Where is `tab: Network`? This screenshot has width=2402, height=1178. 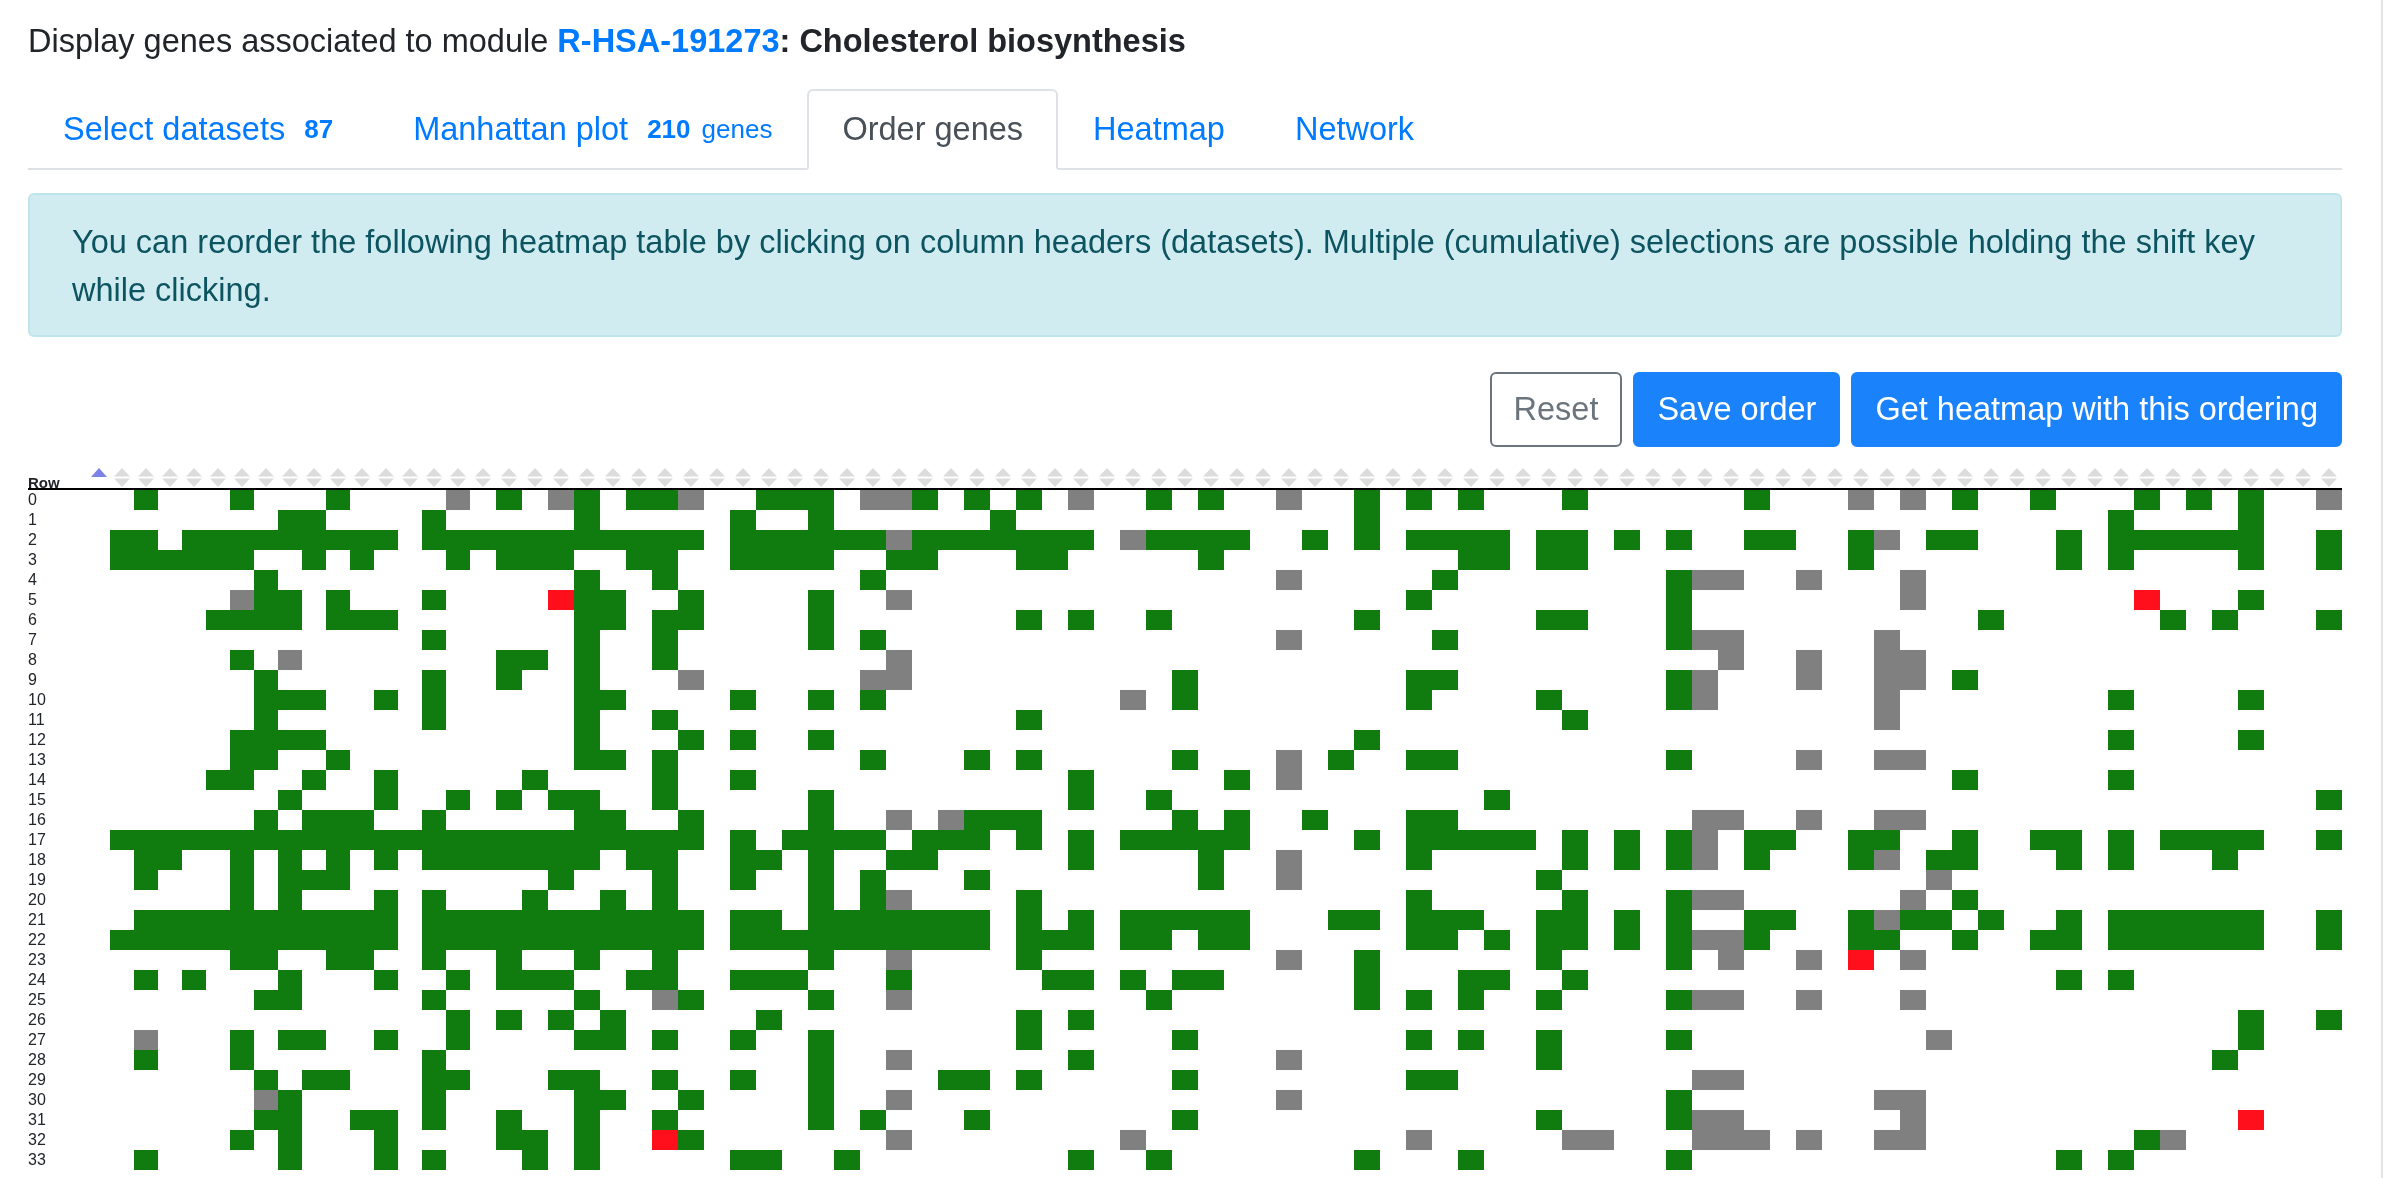 tab: Network is located at coordinates (1354, 129).